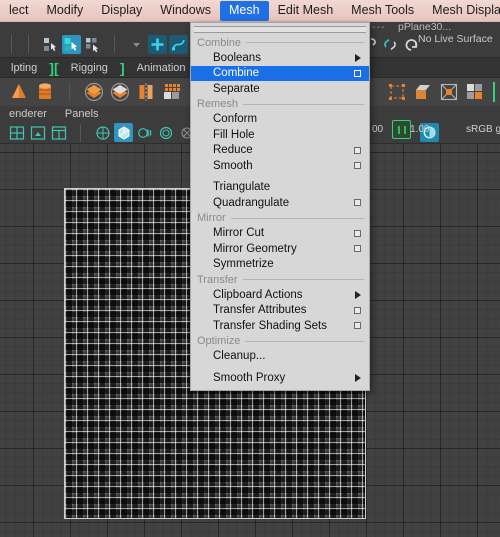  Describe the element at coordinates (449, 92) in the screenshot. I see `bevel-icon` at that location.